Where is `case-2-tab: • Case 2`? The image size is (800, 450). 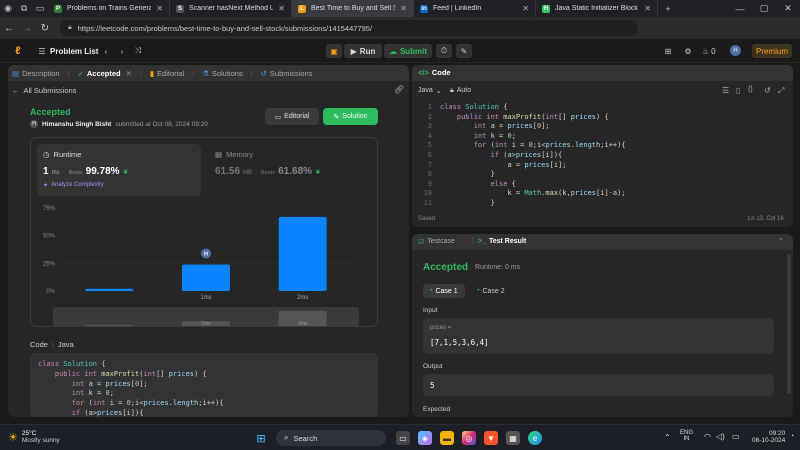 case-2-tab: • Case 2 is located at coordinates (491, 291).